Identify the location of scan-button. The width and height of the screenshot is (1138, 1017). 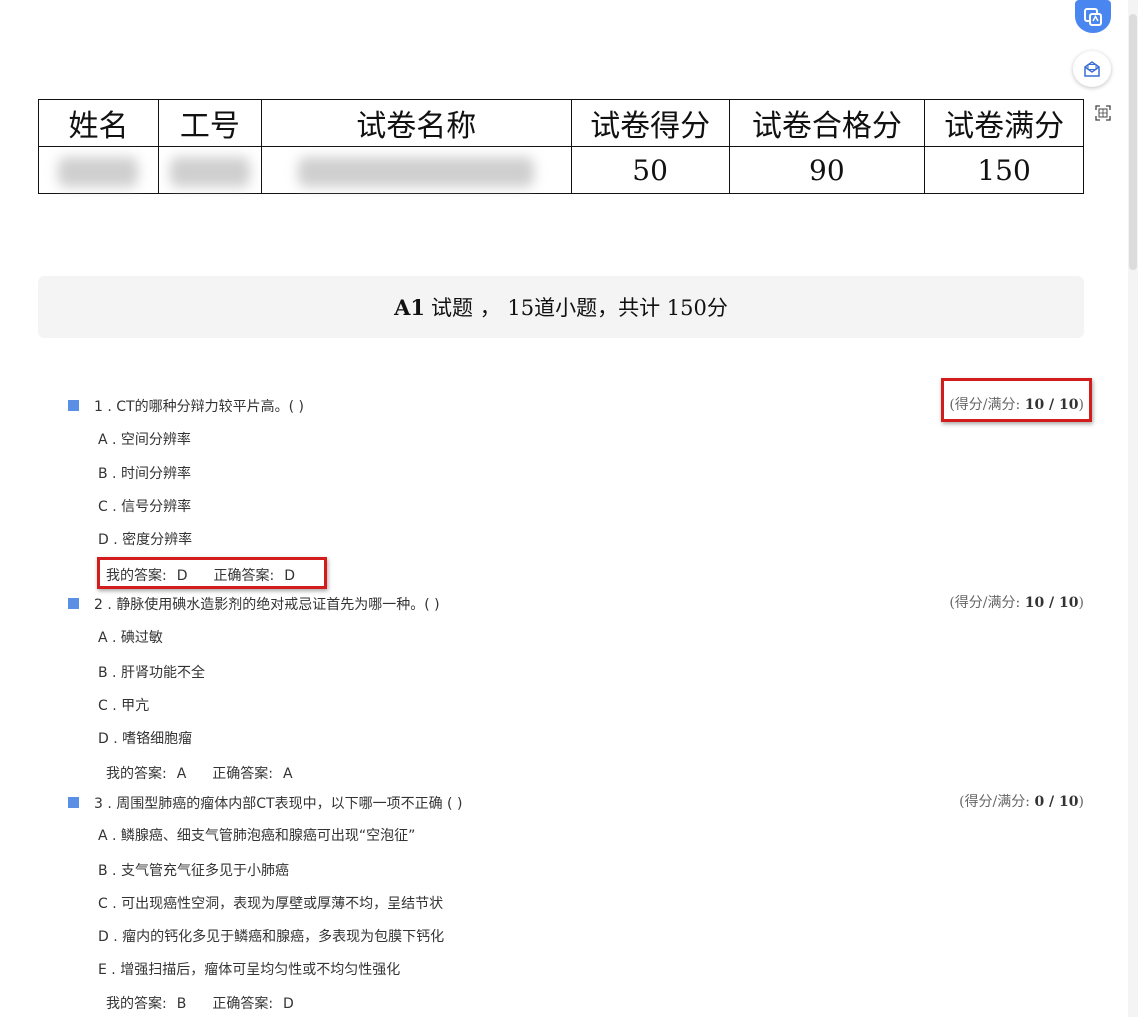
(1103, 113).